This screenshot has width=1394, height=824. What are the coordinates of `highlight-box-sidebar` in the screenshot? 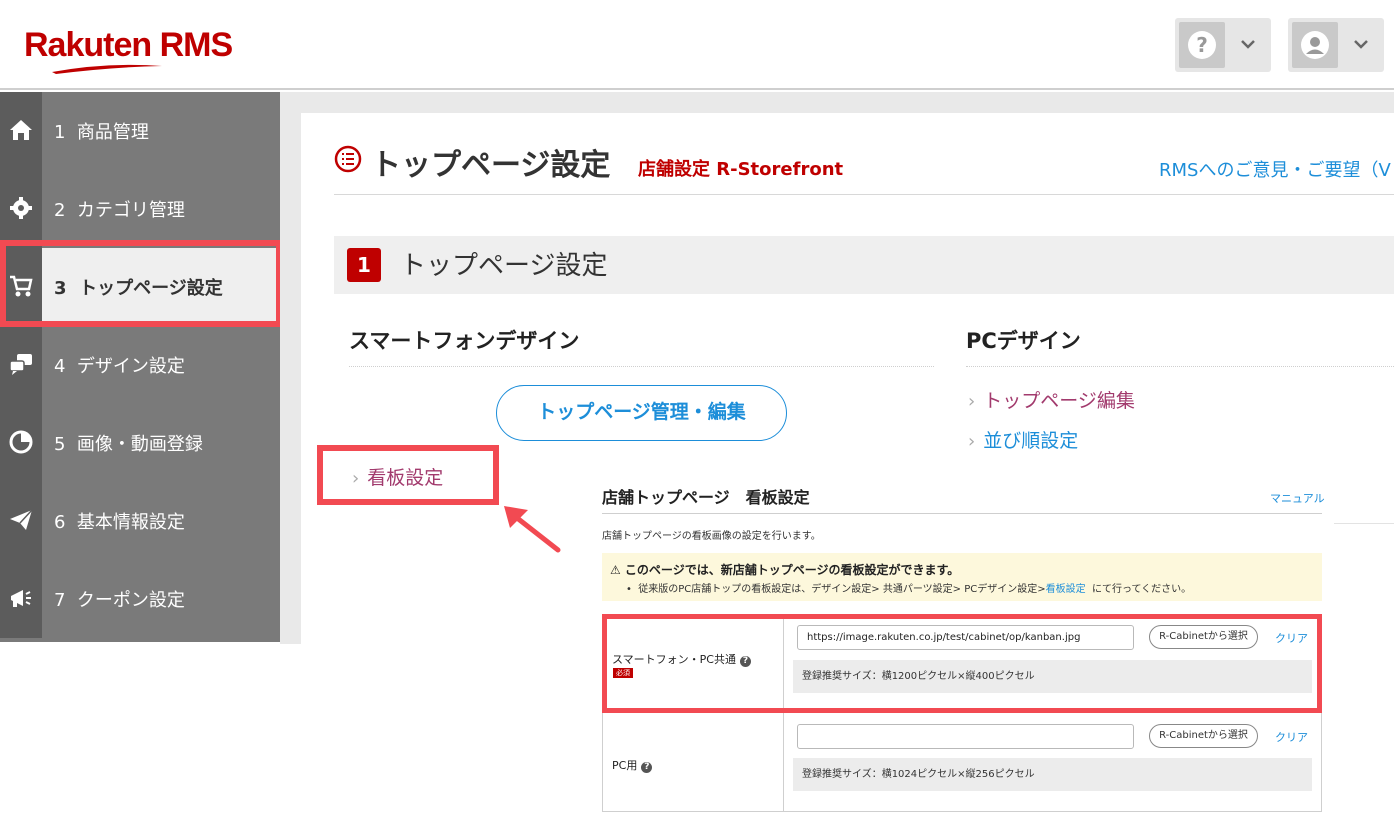 It's located at (141, 283).